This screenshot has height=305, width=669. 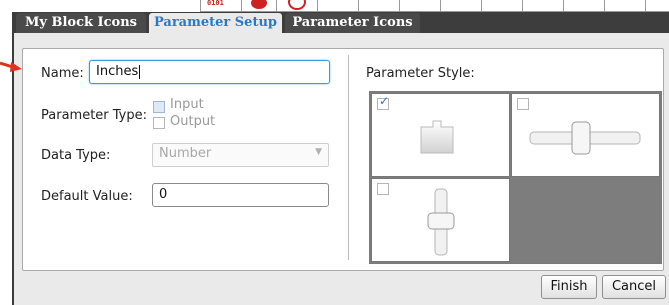 I want to click on style-option-empty, so click(x=585, y=220).